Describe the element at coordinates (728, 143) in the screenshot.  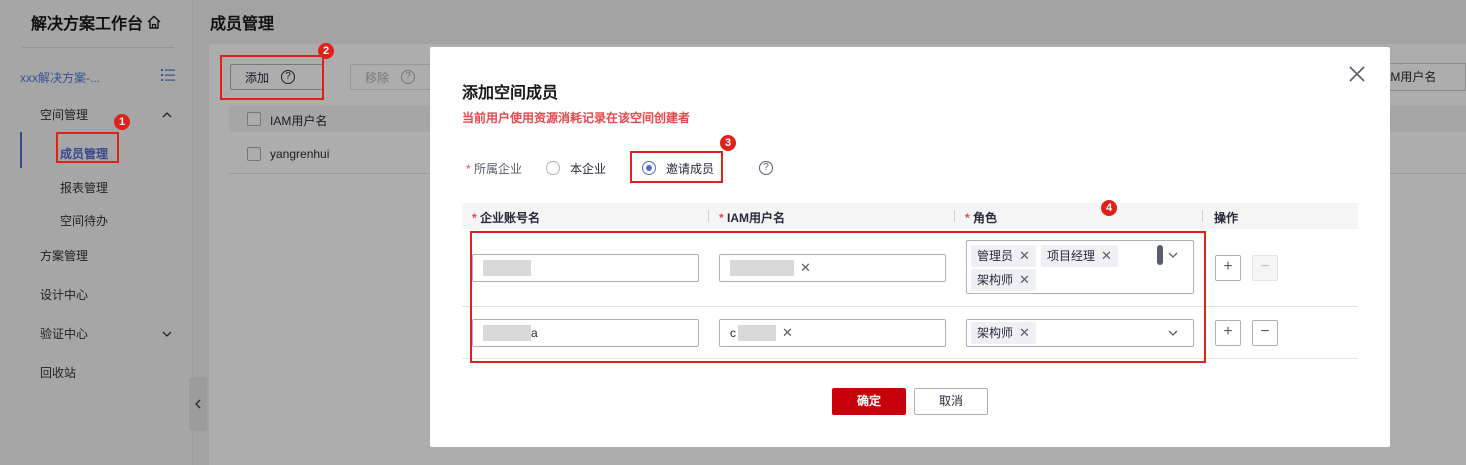
I see `annotation-badge: 3` at that location.